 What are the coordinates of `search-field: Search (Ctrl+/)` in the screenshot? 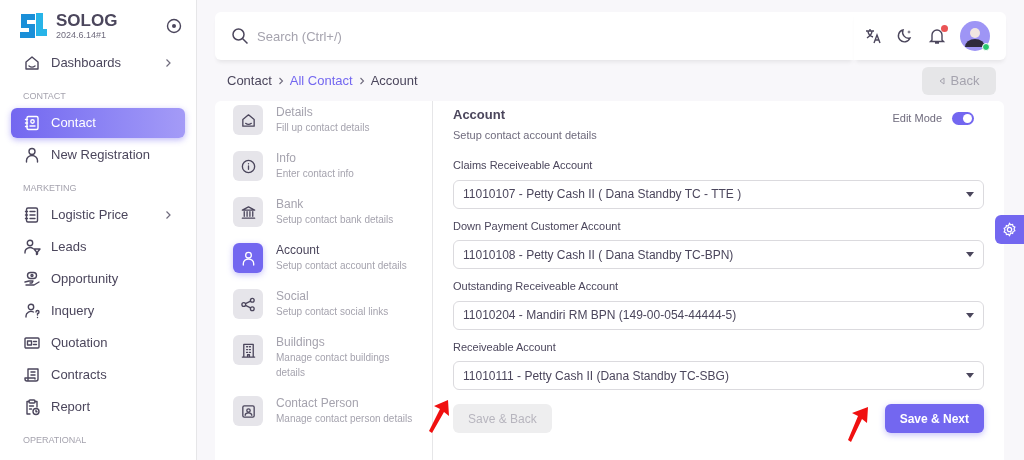 It's located at (534, 36).